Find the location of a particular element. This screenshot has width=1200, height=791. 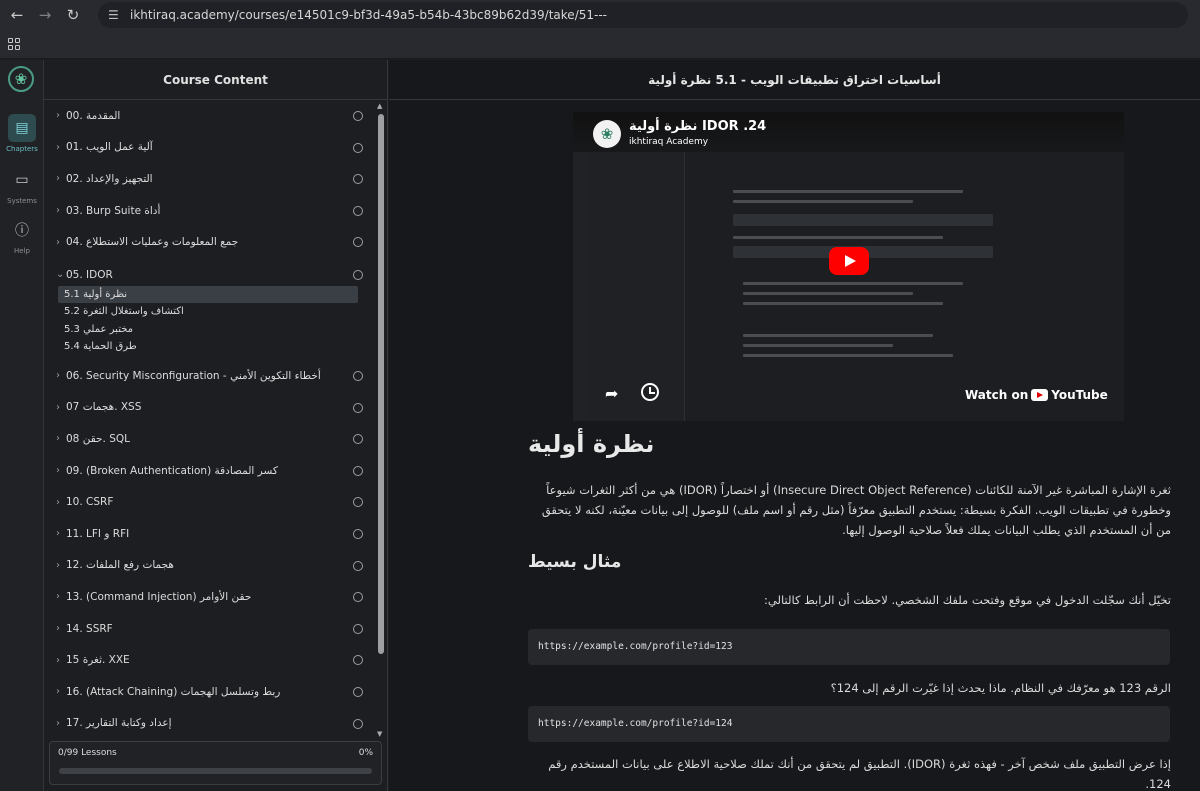

rail-item-chapters: ▤ Chapters is located at coordinates (22, 133).